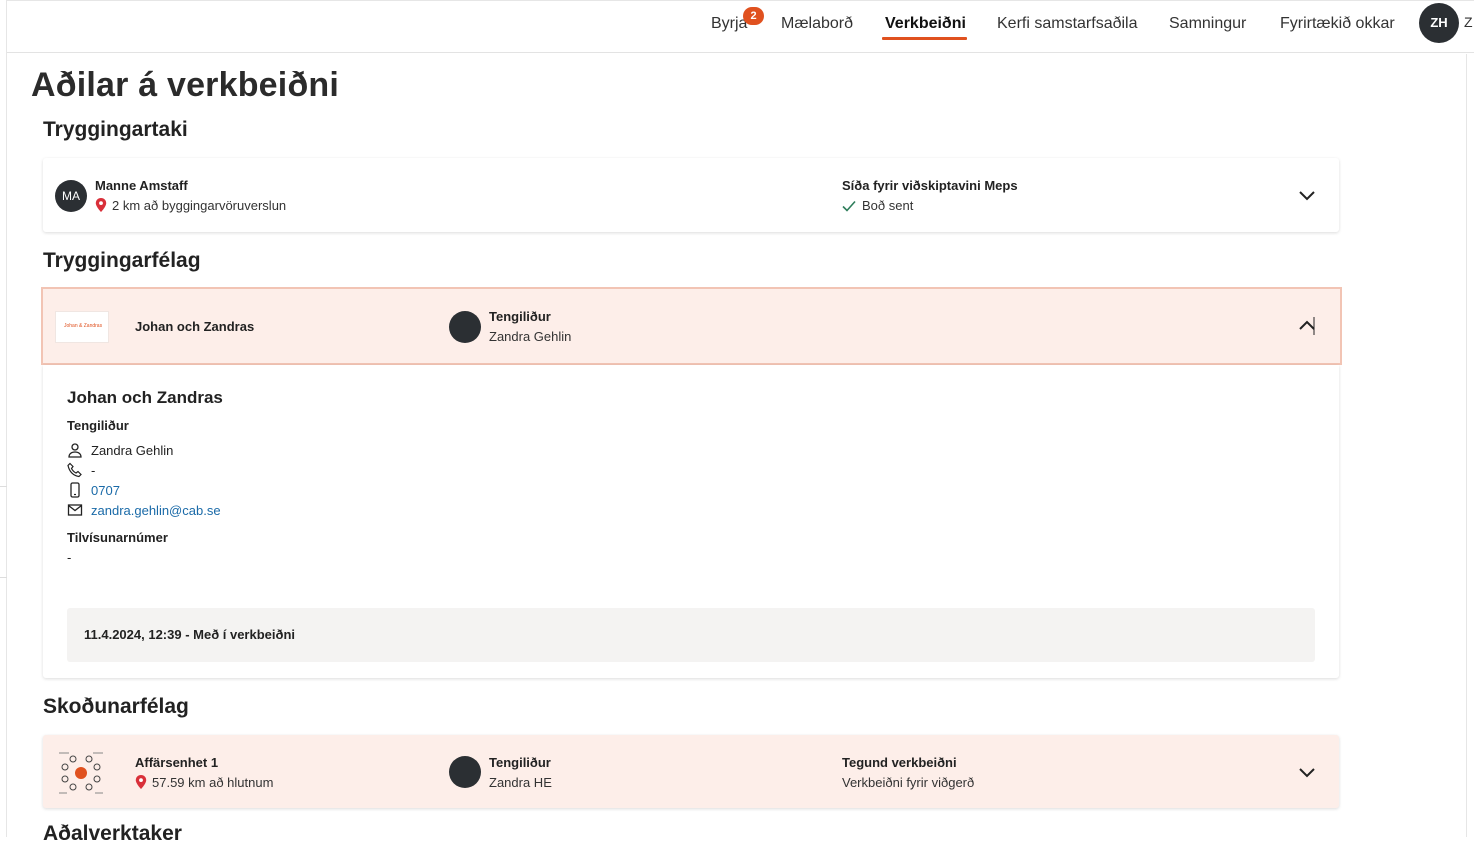 This screenshot has width=1474, height=846. I want to click on section-title-policyholder: Tryggingartaki, so click(115, 129).